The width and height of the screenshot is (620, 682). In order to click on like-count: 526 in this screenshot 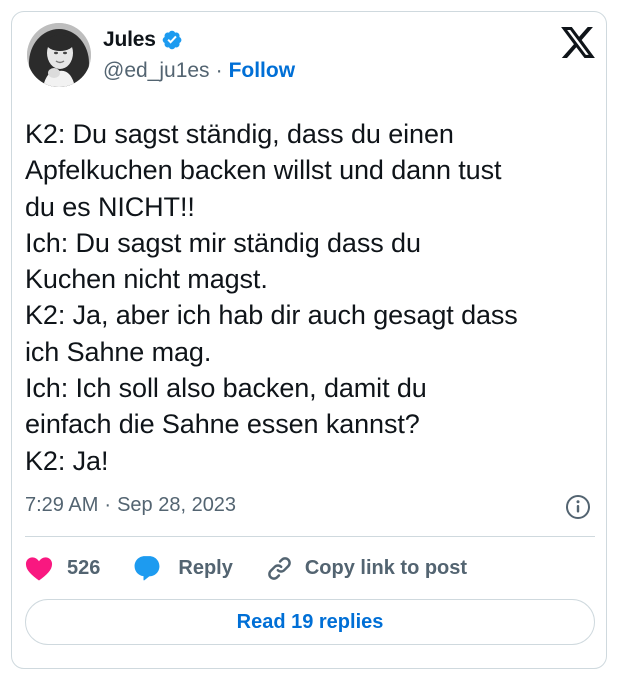, I will do `click(84, 567)`.